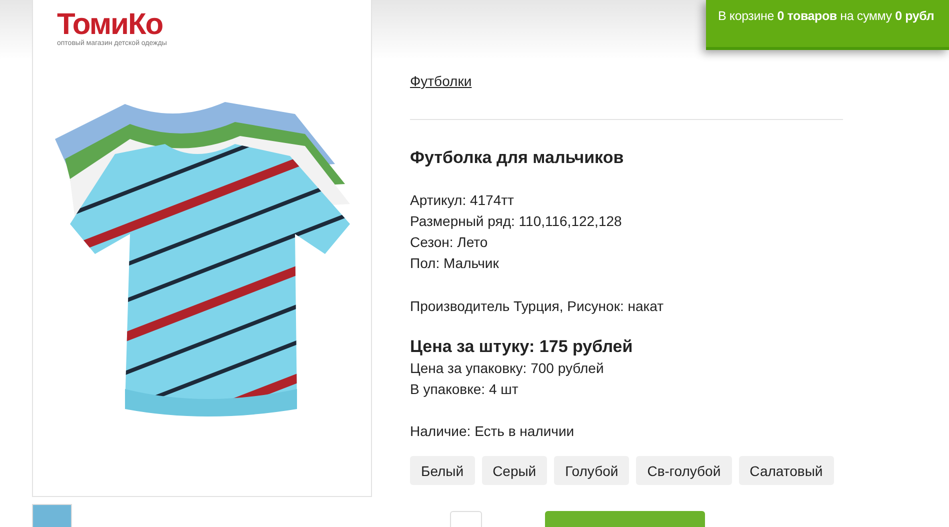 The image size is (949, 527). I want to click on spec-line: Размерный ряд: 110,116,122,128, so click(516, 221).